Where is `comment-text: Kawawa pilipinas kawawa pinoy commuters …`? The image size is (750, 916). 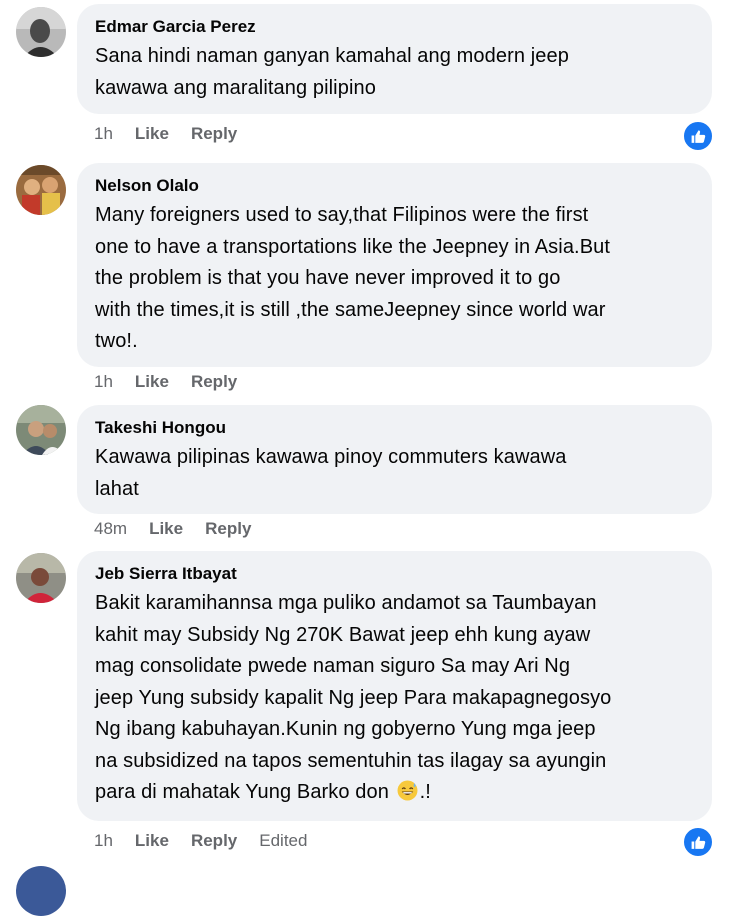
comment-text: Kawawa pilipinas kawawa pinoy commuters … is located at coordinates (394, 473).